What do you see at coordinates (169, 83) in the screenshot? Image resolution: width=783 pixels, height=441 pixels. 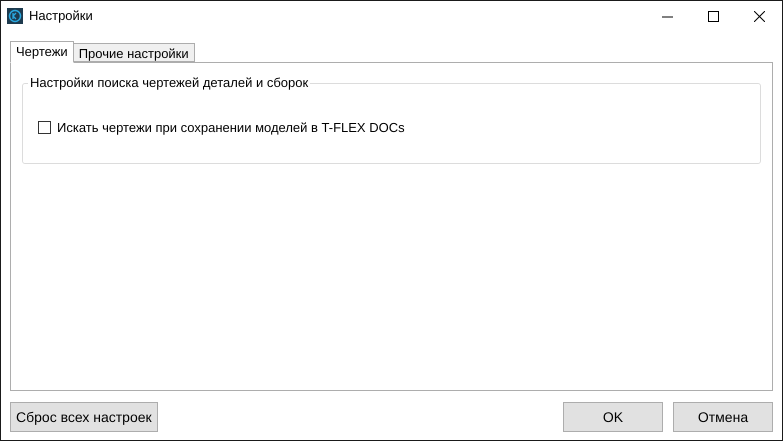 I see `group-title: Настройки поиска чертежей деталей и сборок` at bounding box center [169, 83].